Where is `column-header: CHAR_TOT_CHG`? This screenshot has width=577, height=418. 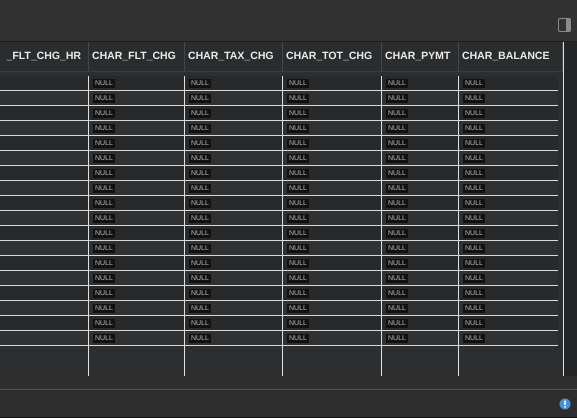
column-header: CHAR_TOT_CHG is located at coordinates (332, 56).